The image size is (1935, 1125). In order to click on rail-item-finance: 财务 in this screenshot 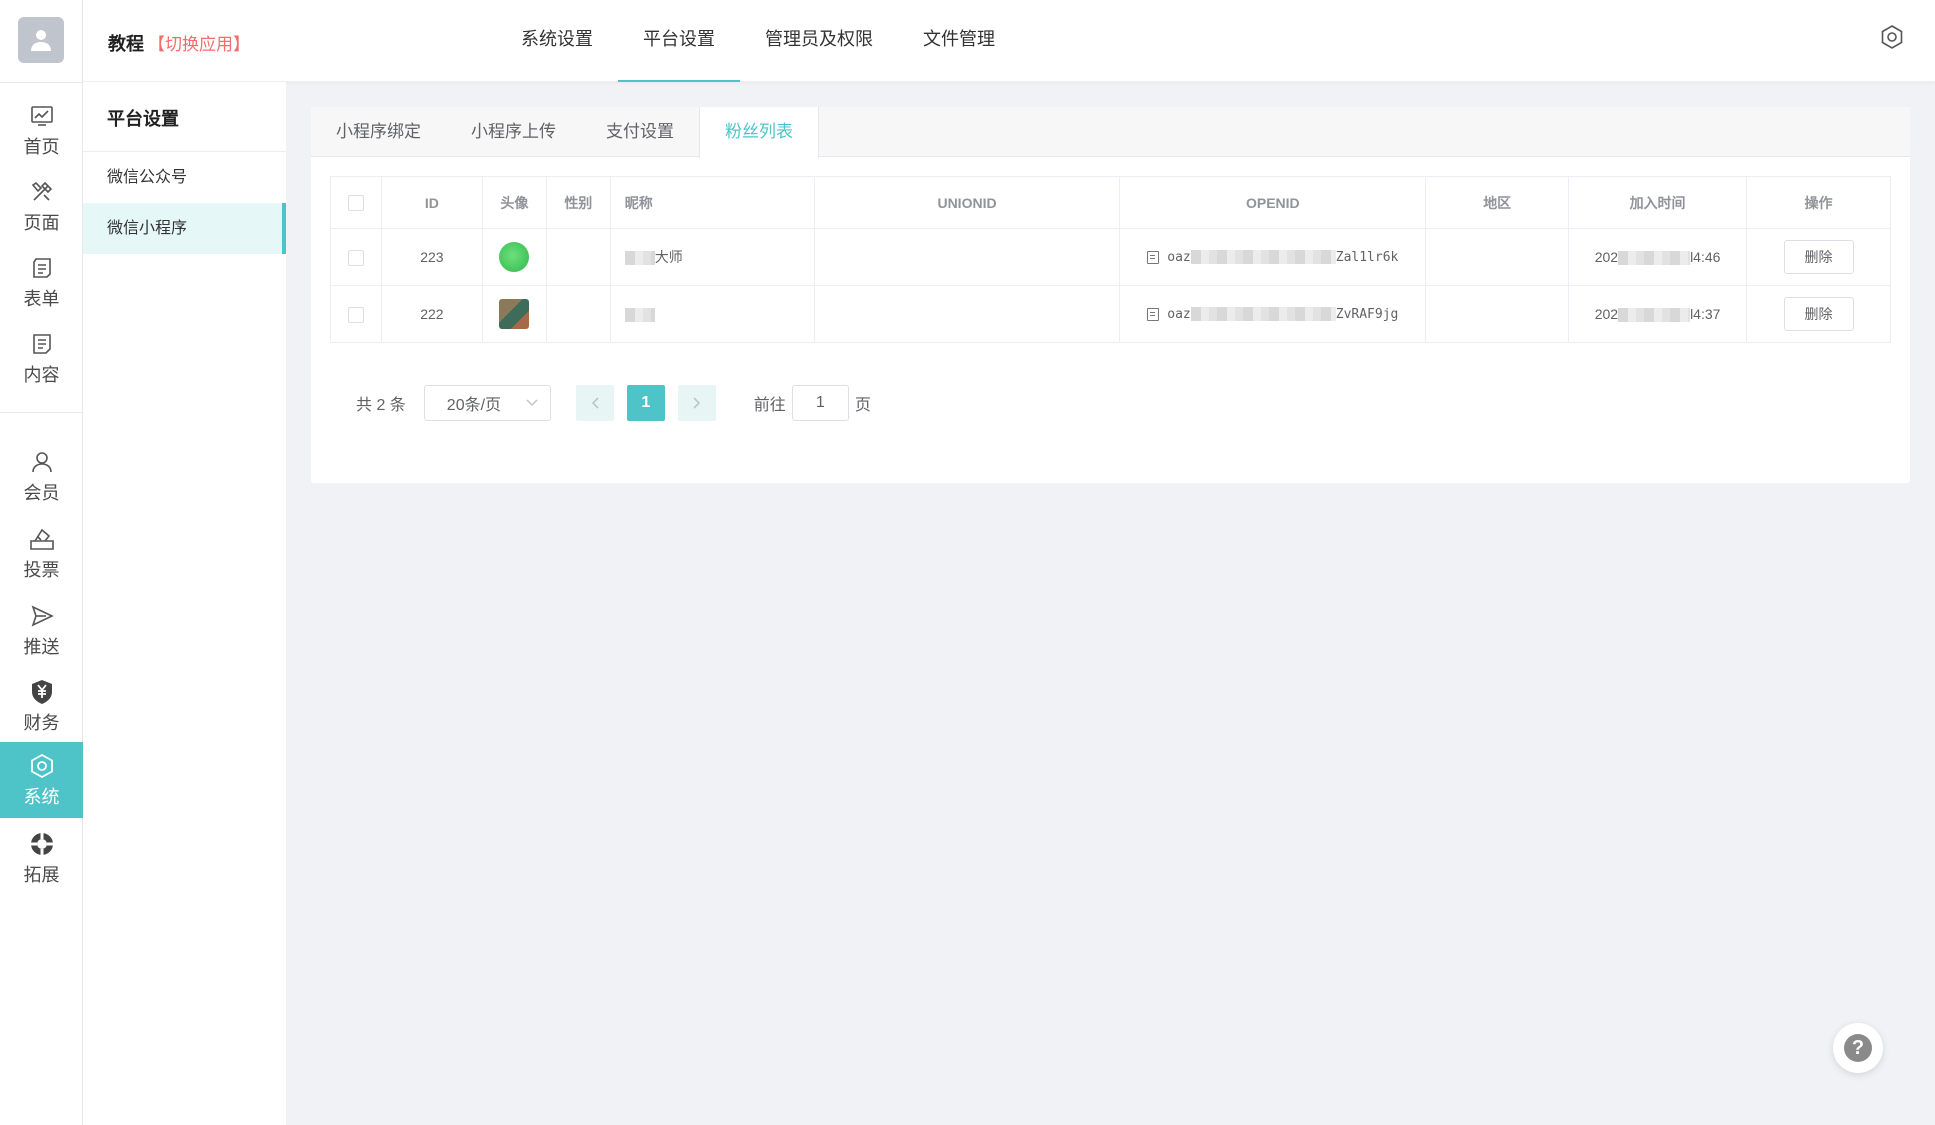, I will do `click(41, 706)`.